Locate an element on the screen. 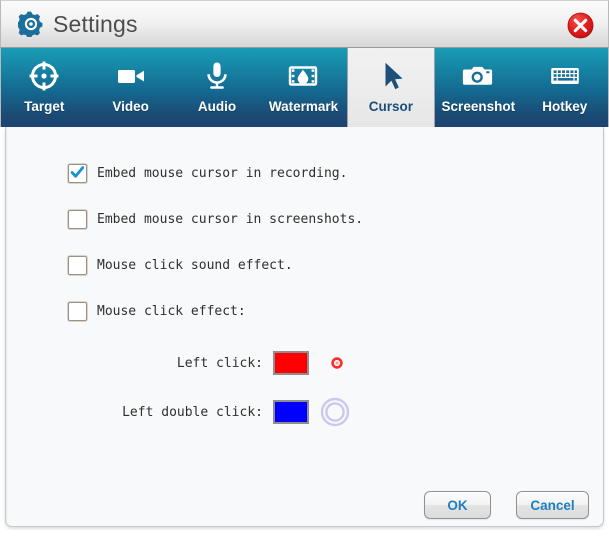 The height and width of the screenshot is (538, 609). tab-label: Hotkey is located at coordinates (565, 106).